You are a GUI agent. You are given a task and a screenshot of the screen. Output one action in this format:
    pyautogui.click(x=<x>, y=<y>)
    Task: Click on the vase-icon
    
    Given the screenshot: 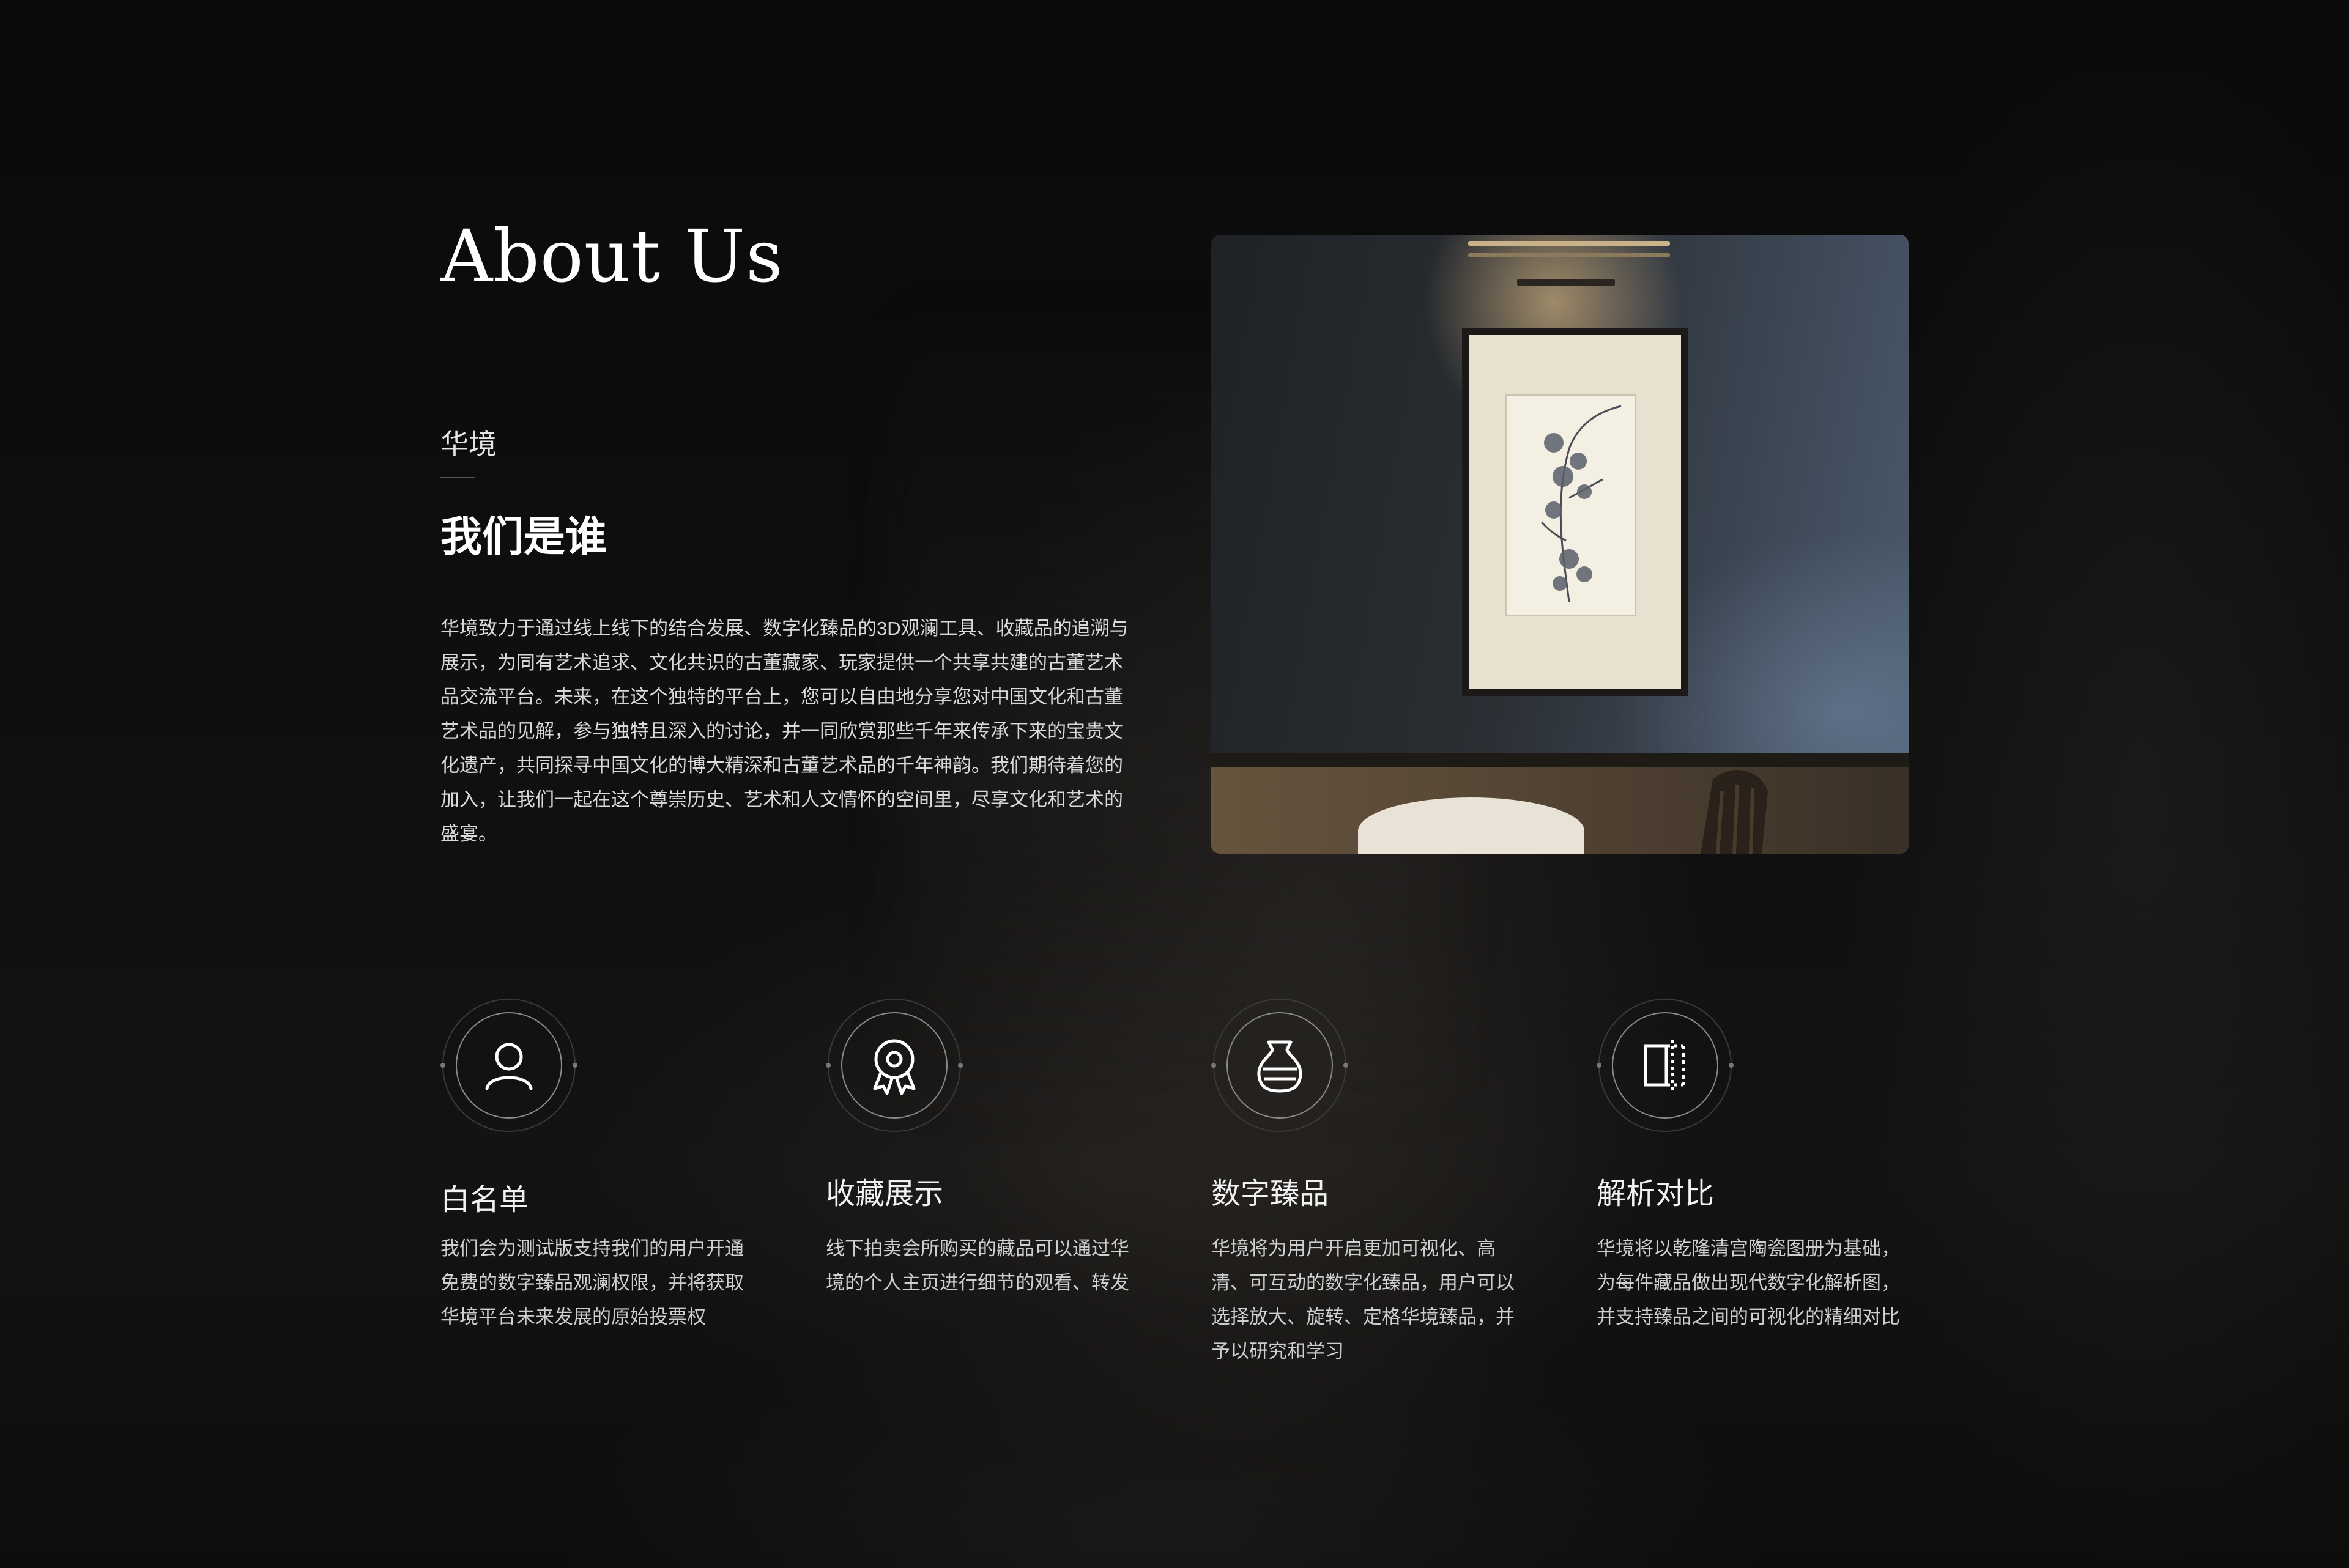 What is the action you would take?
    pyautogui.click(x=1279, y=1065)
    